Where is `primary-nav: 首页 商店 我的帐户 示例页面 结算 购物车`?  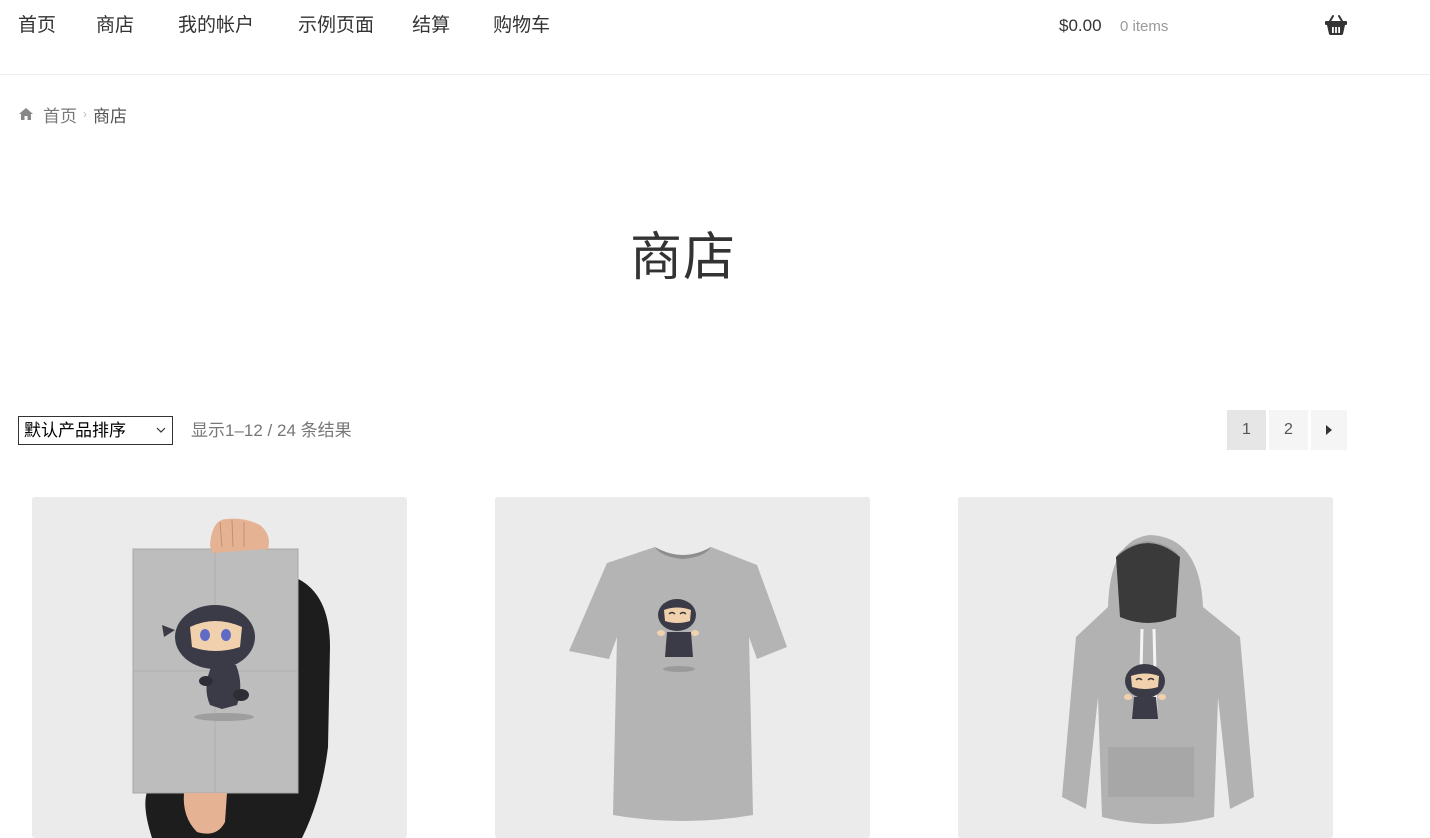 primary-nav: 首页 商店 我的帐户 示例页面 结算 购物车 is located at coordinates (304, 26).